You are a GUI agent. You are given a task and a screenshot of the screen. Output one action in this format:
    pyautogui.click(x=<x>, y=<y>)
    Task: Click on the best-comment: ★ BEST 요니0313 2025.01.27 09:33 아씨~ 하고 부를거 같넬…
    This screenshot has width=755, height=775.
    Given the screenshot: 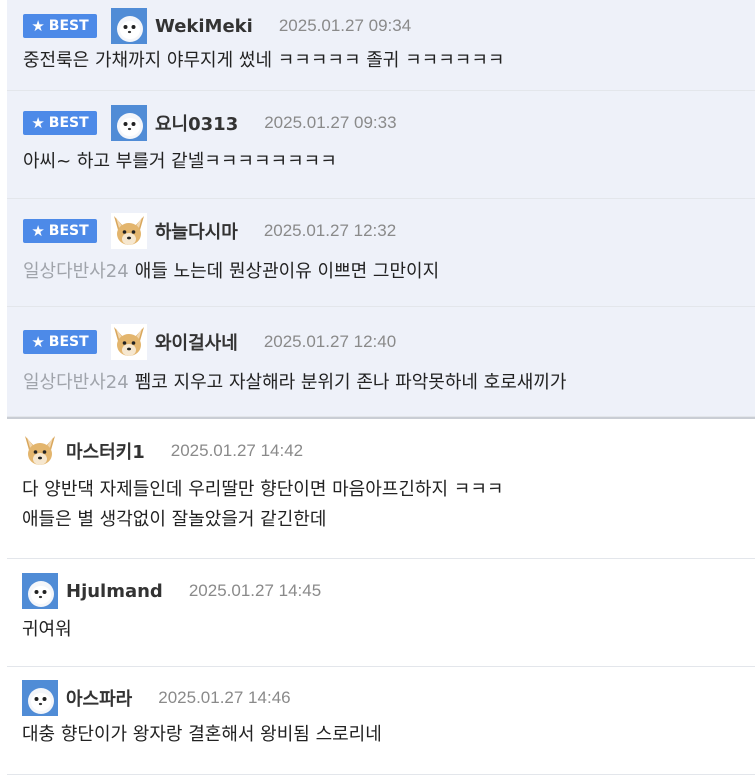 What is the action you would take?
    pyautogui.click(x=381, y=145)
    